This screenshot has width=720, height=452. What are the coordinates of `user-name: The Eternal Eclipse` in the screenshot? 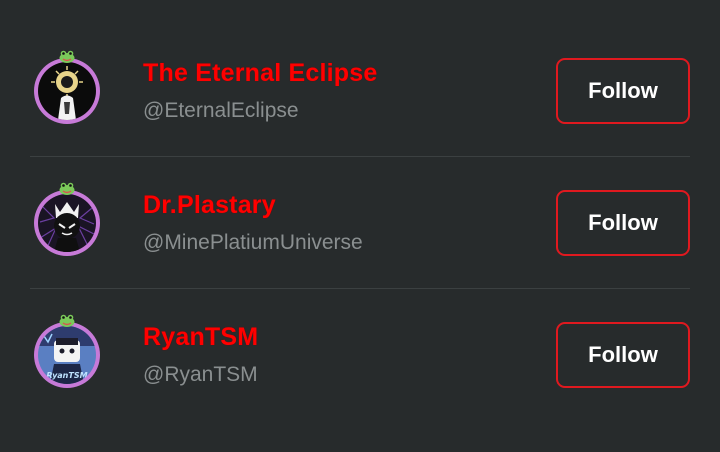 It's located at (260, 73).